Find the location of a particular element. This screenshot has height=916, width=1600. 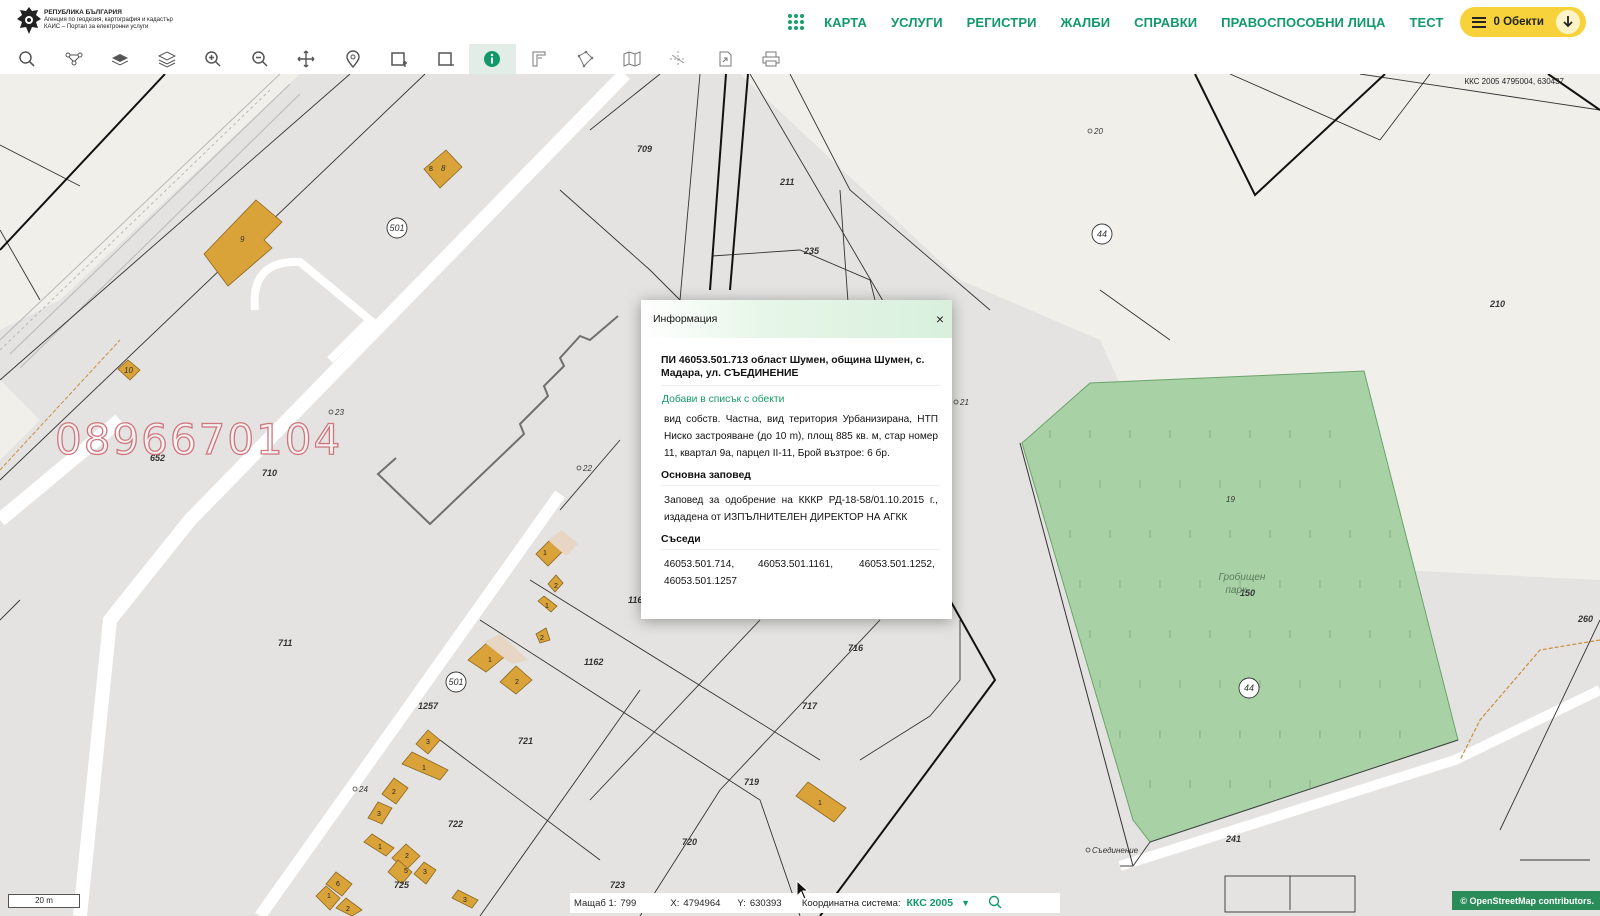

road-number-25-a: 44 is located at coordinates (1102, 234).